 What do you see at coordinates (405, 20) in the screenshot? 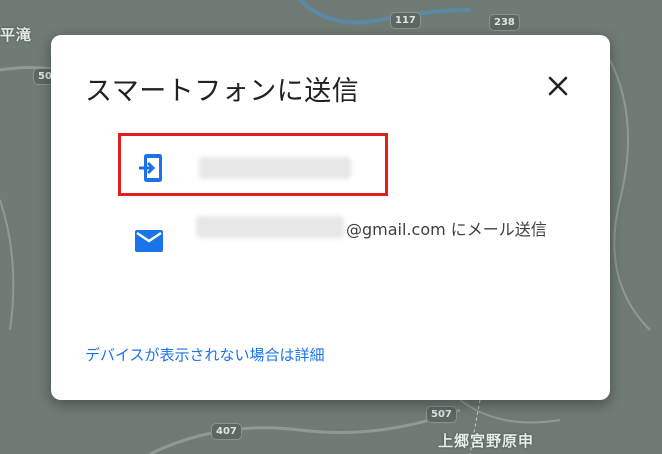
I see `route-shield: 117` at bounding box center [405, 20].